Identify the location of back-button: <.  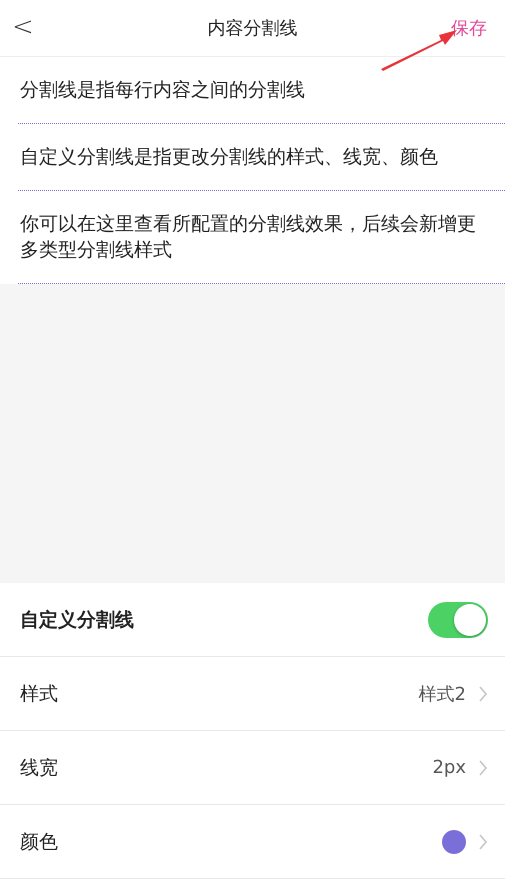
(23, 27).